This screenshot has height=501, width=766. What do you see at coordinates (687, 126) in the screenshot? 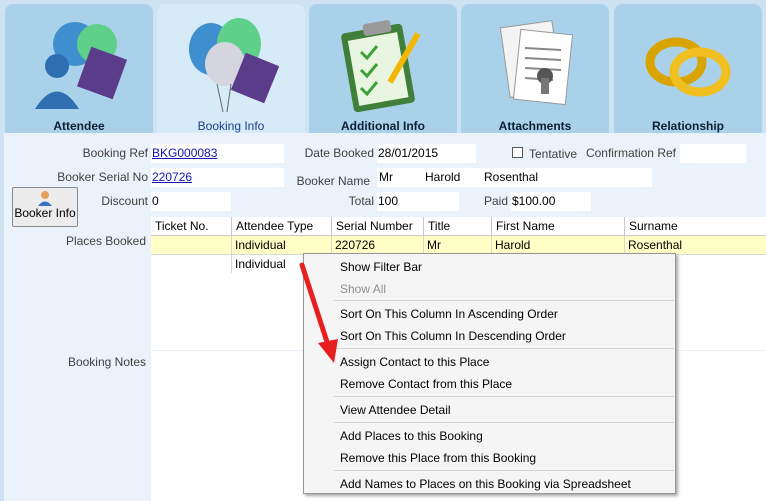
I see `tab-label: Relationship` at bounding box center [687, 126].